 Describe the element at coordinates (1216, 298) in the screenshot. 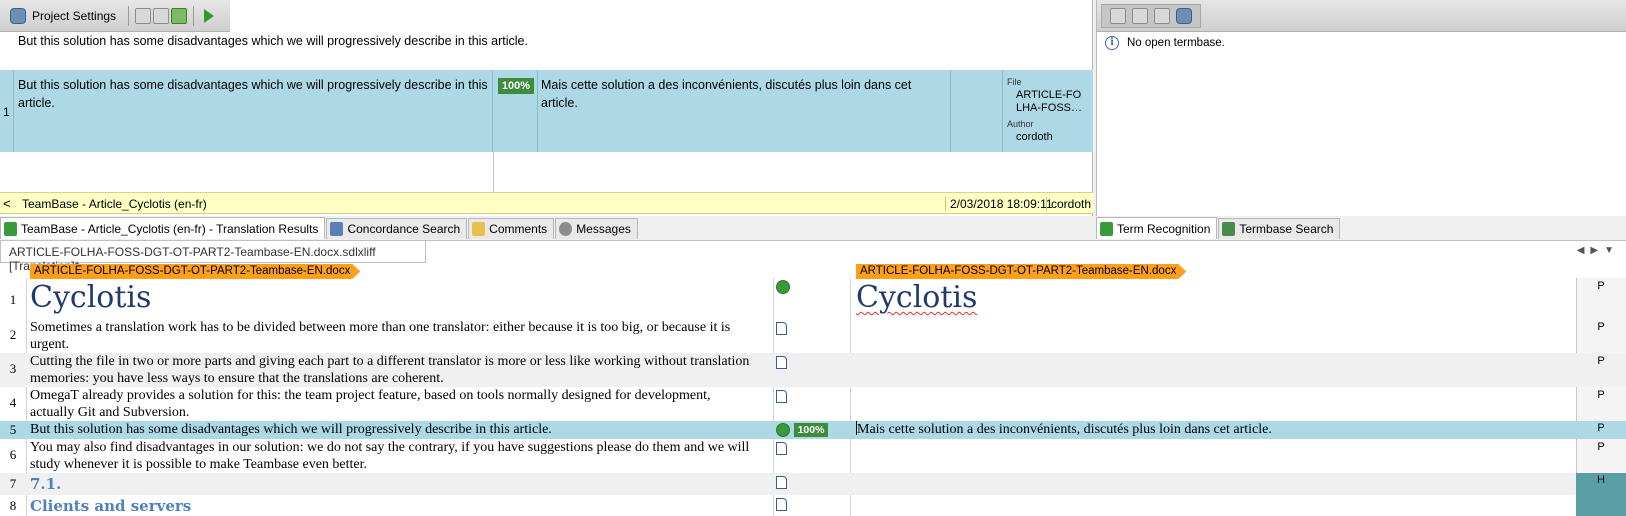

I see `segment-target: Cyclotis` at that location.